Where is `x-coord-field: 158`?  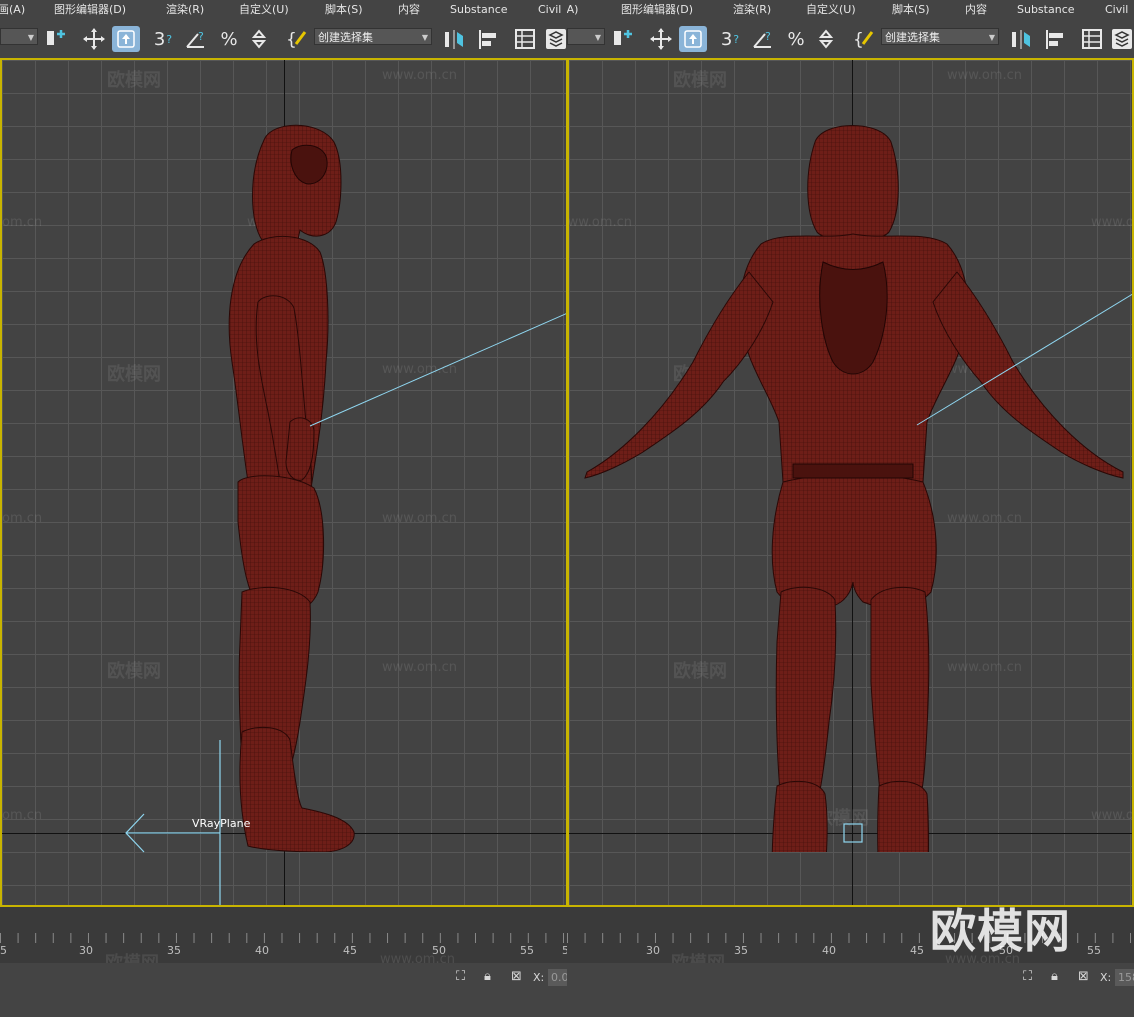 x-coord-field: 158 is located at coordinates (1124, 977).